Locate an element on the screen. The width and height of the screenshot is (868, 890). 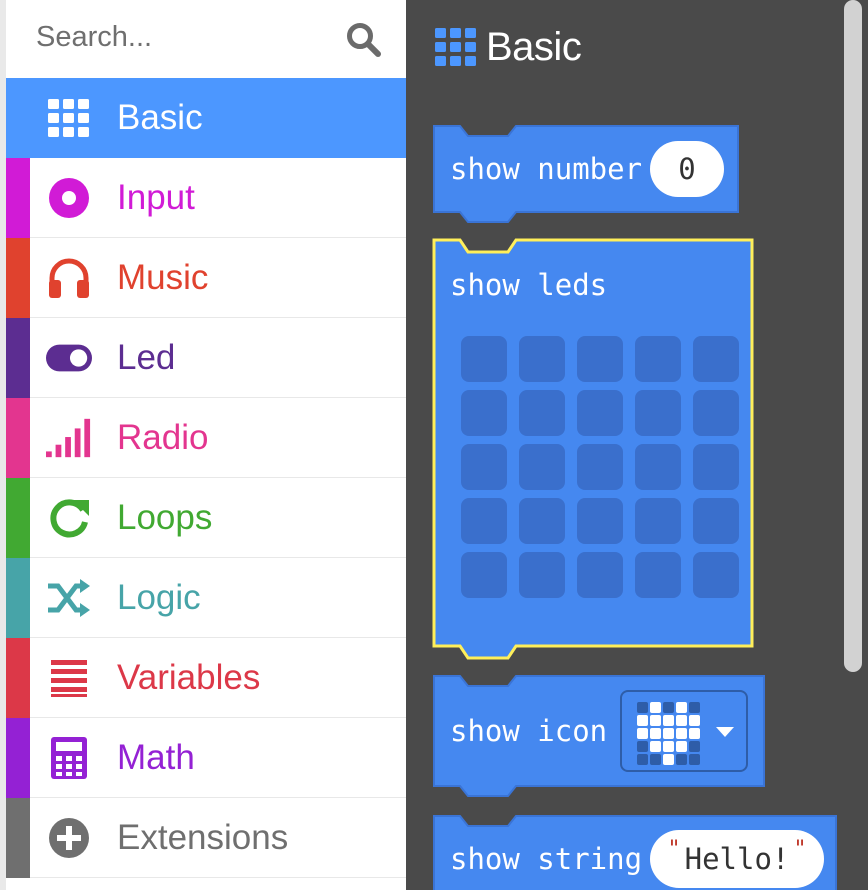
dropdown-arrow-icon is located at coordinates (725, 732).